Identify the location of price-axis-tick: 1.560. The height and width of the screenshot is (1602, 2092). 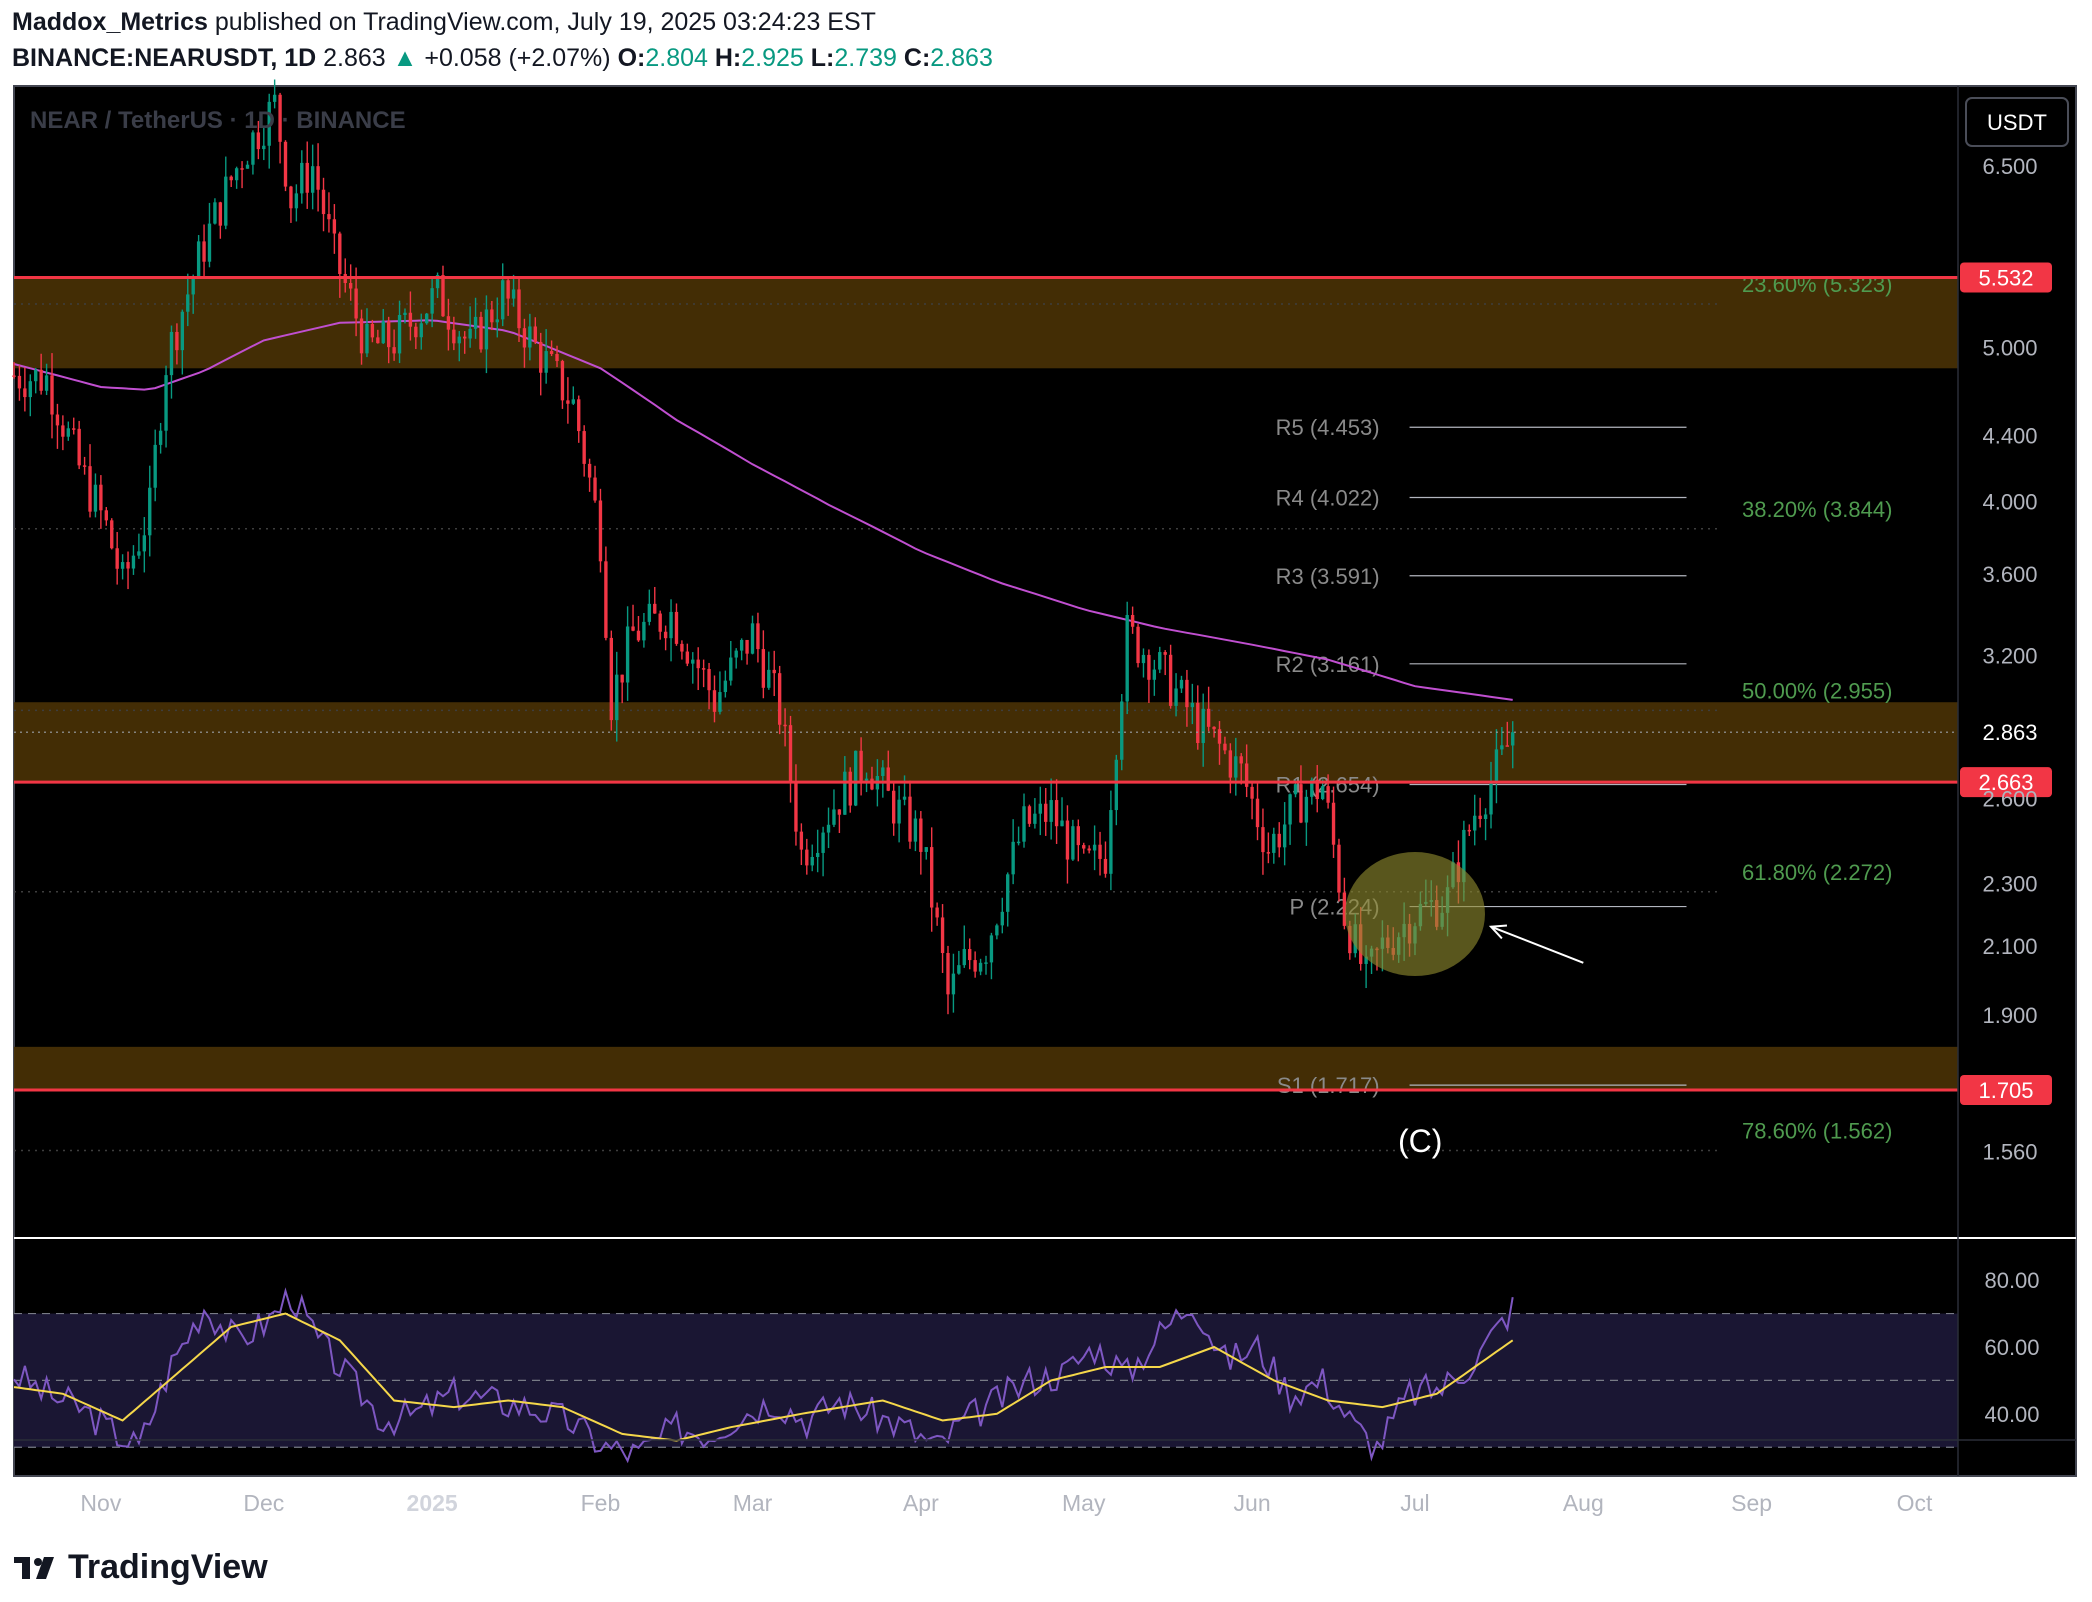
(2009, 1151).